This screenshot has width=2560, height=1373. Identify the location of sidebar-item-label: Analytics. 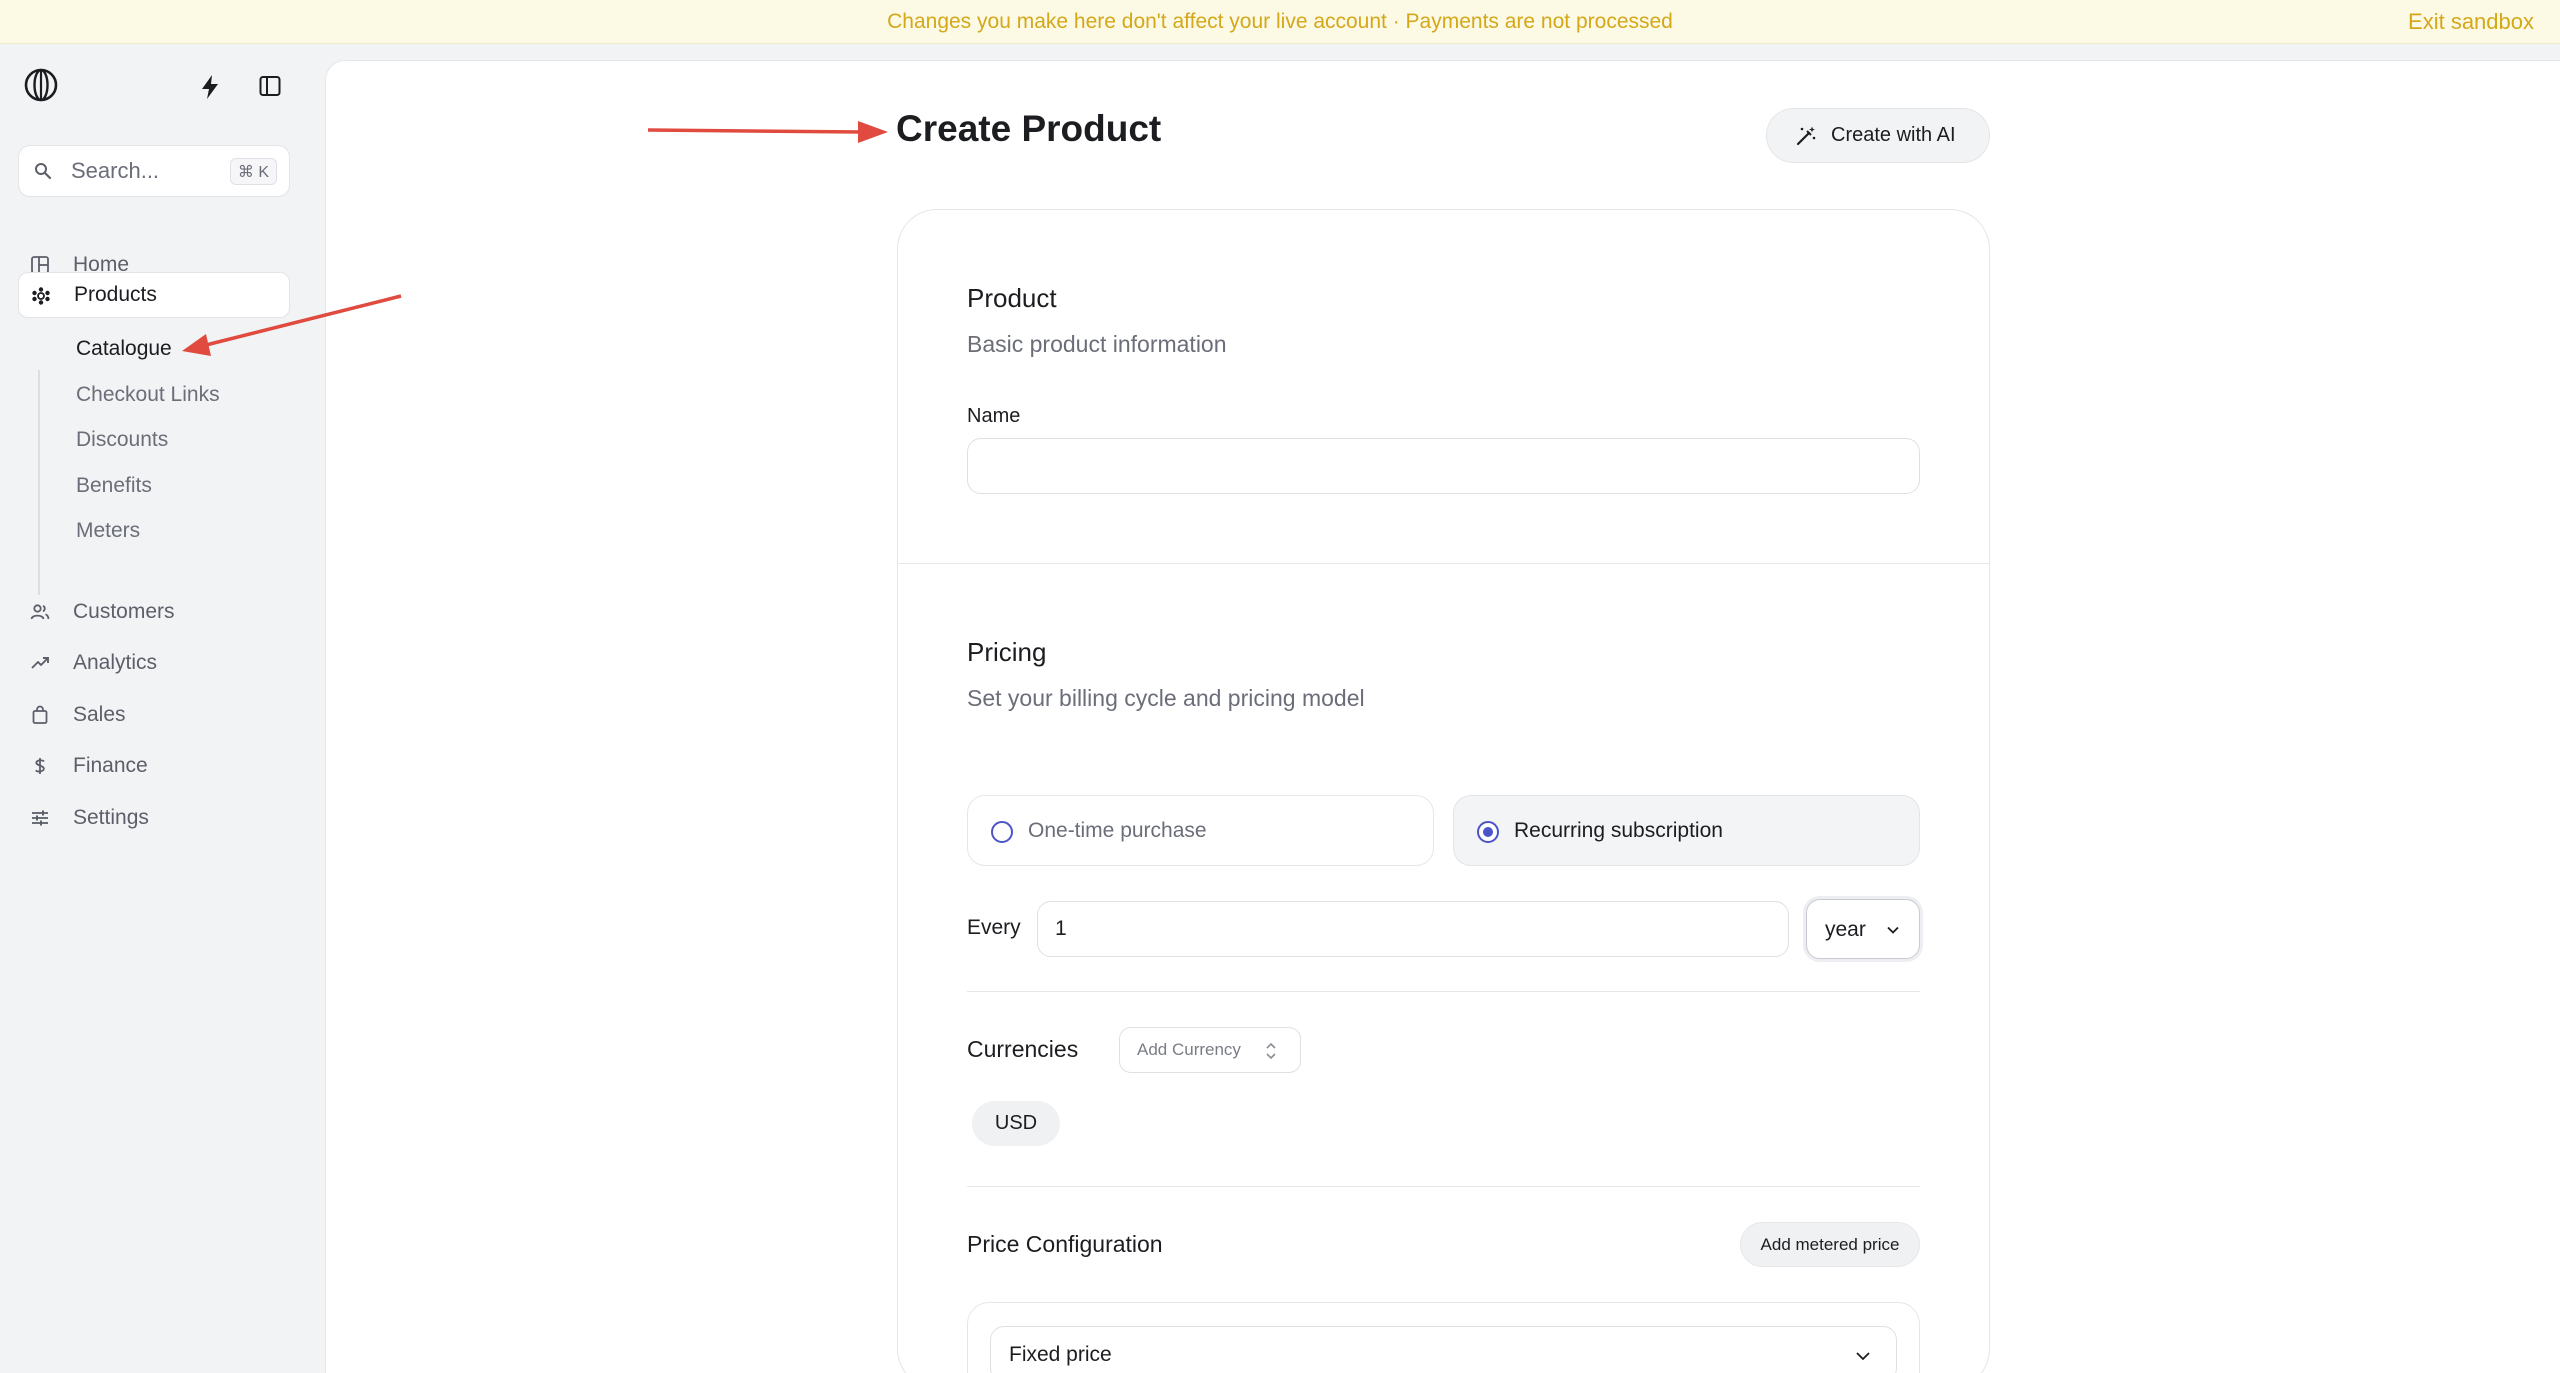
(115, 662).